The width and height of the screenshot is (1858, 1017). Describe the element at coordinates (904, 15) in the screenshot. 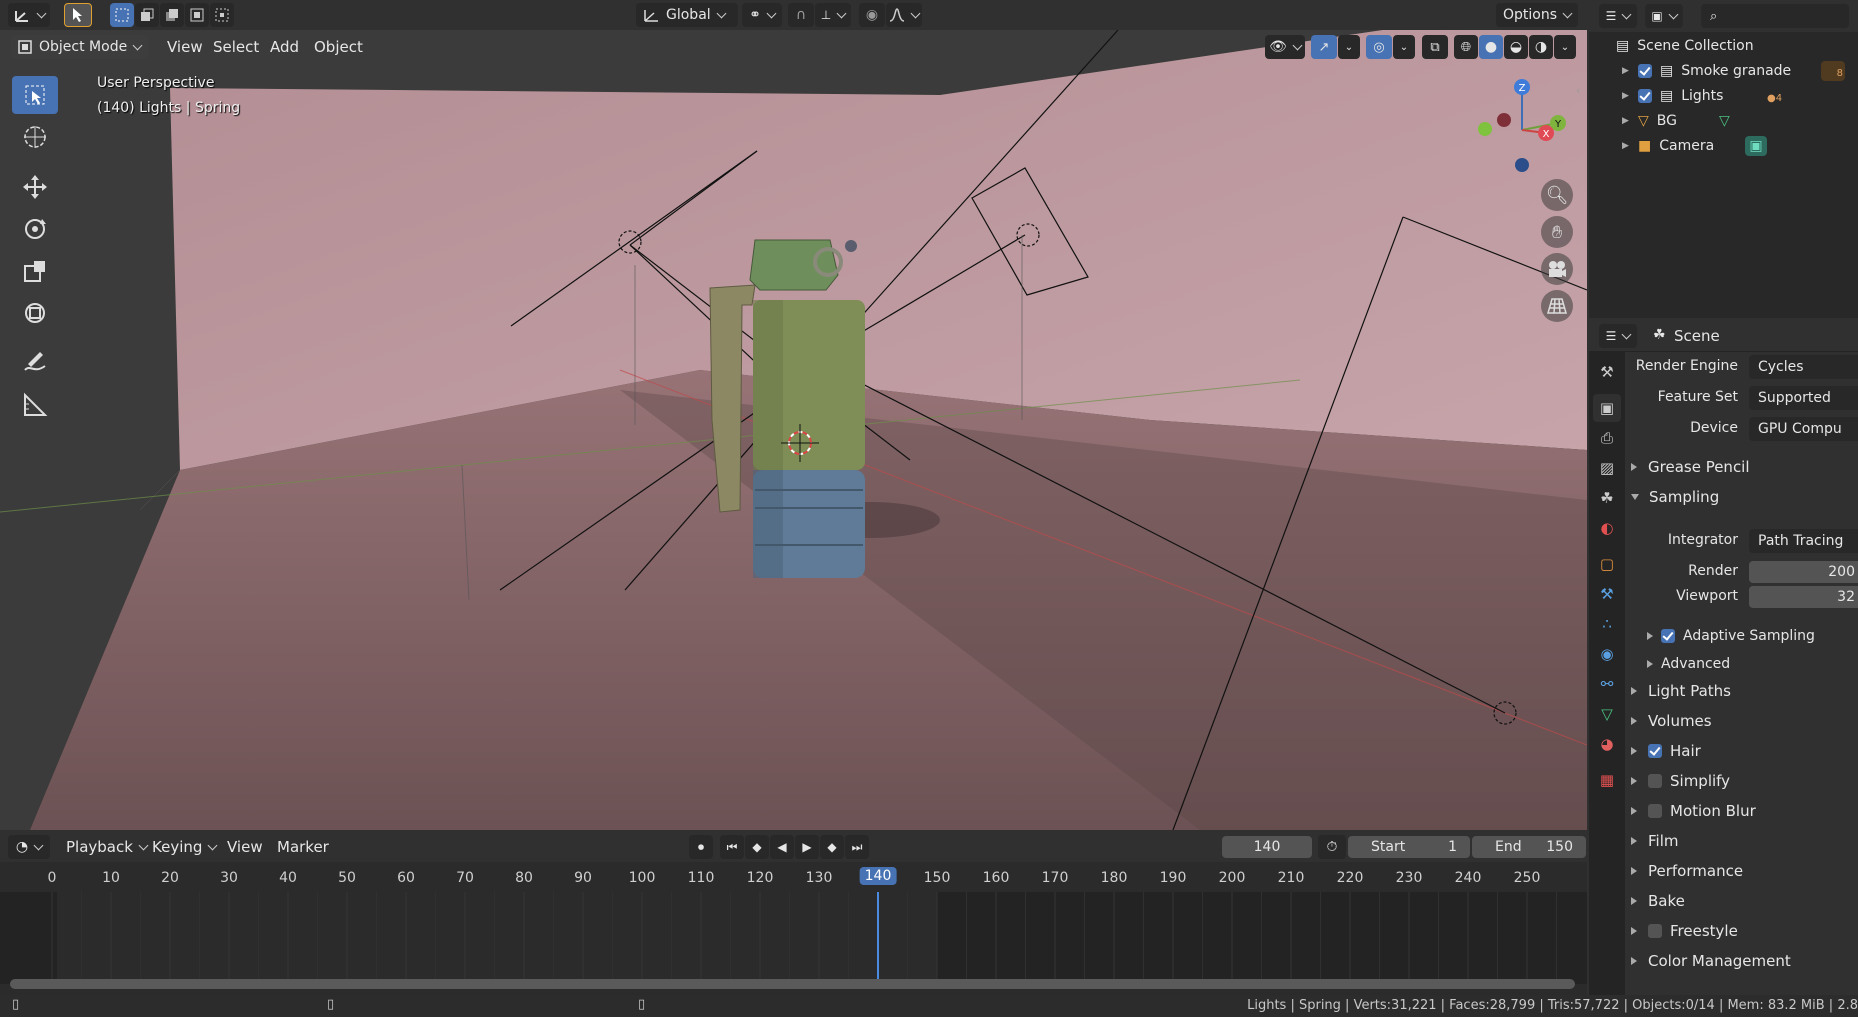

I see `falloff-dropdown` at that location.